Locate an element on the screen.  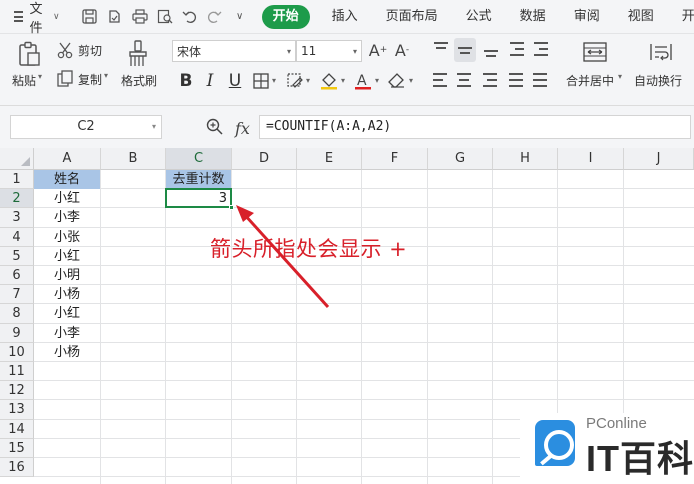
row-header-9: 9 is located at coordinates (17, 333).